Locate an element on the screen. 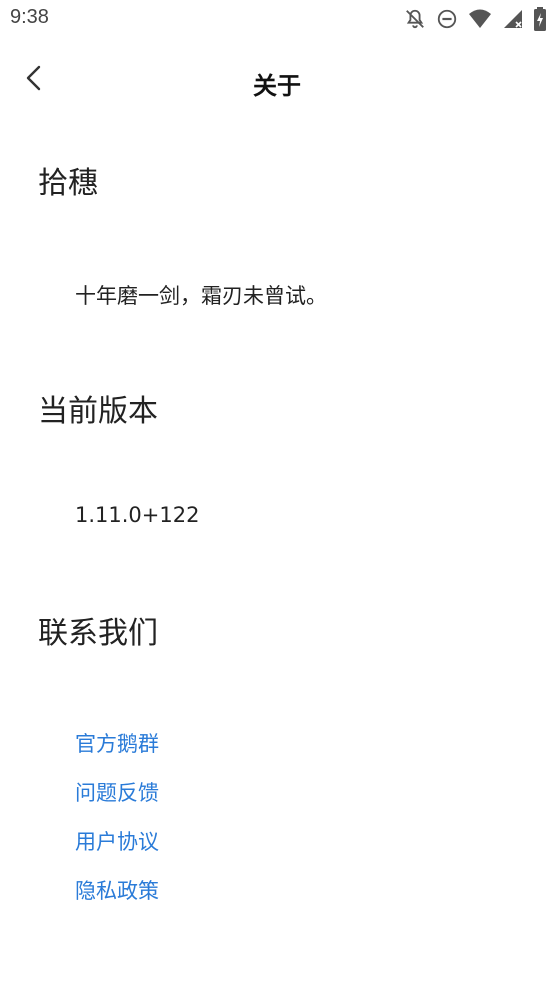 The height and width of the screenshot is (986, 554). version-value: 1.11.0+122 is located at coordinates (137, 515).